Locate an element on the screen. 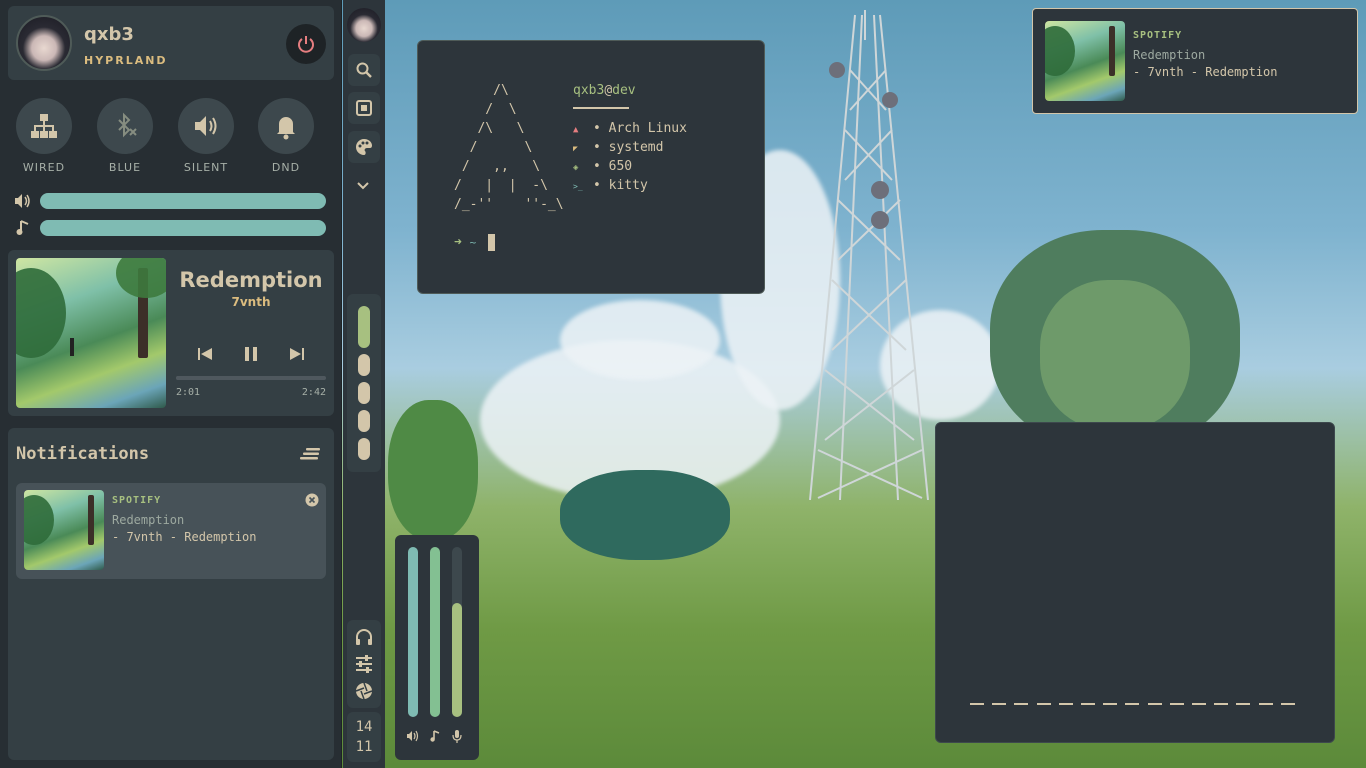 Image resolution: width=1366 pixels, height=768 pixels. dock-avatar is located at coordinates (364, 25).